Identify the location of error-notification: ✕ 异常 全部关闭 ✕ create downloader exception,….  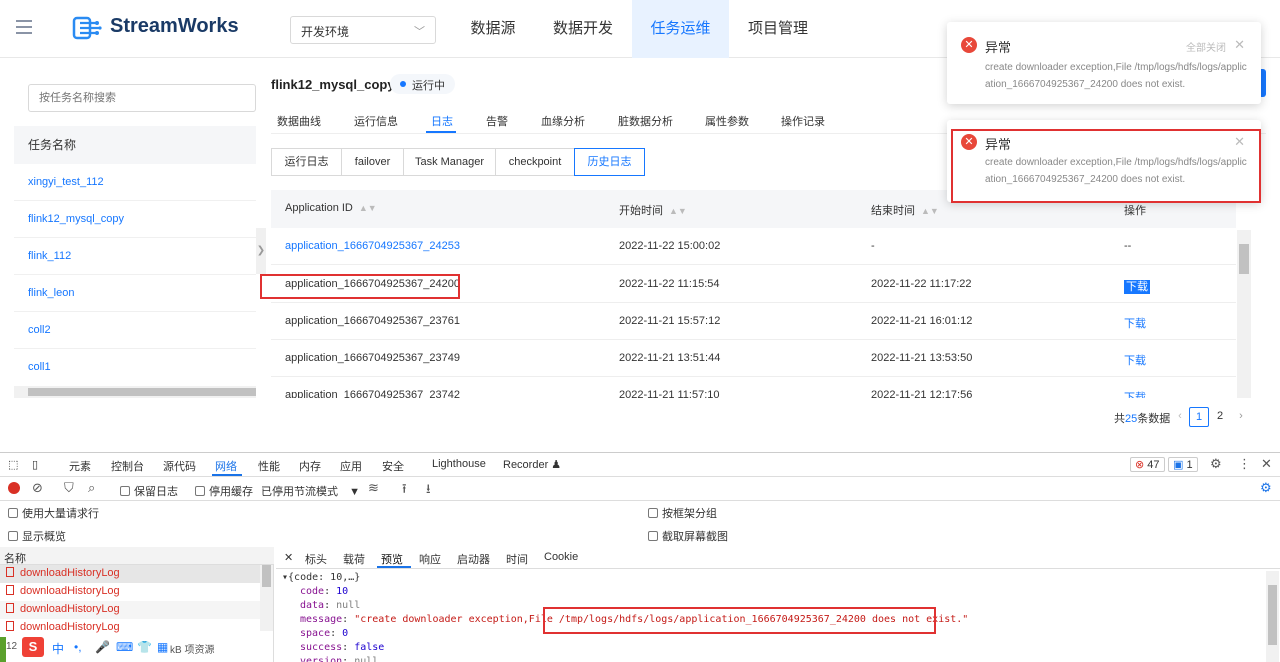
(1104, 63).